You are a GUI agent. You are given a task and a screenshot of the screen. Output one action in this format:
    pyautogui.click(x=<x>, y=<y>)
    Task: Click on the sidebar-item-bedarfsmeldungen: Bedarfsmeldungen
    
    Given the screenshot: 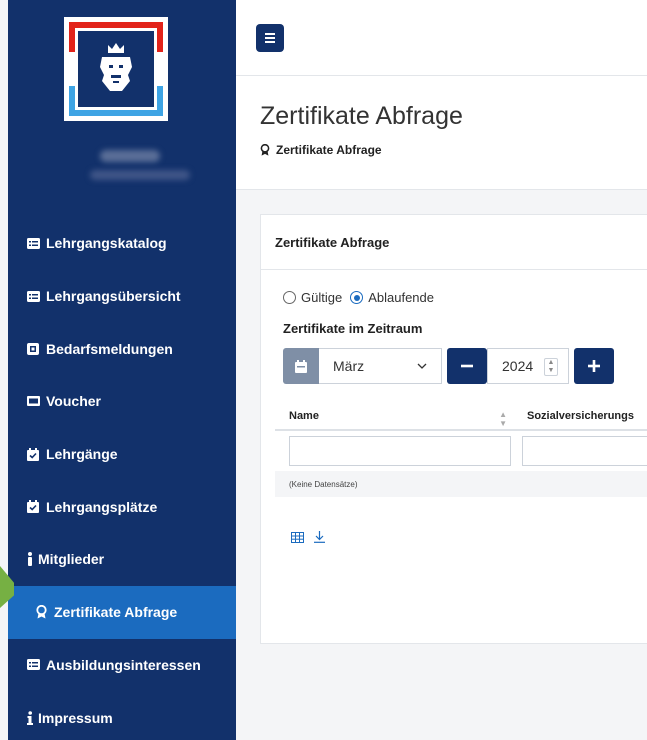 What is the action you would take?
    pyautogui.click(x=122, y=348)
    